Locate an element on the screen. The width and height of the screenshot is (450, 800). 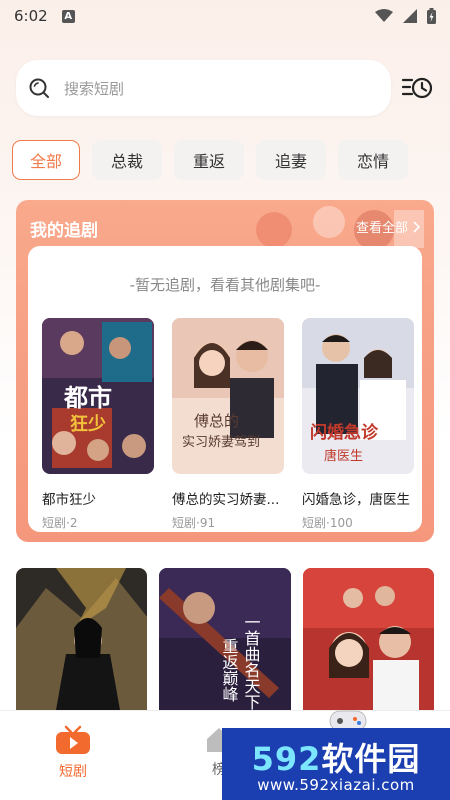
view-all-link: 查看全部 is located at coordinates (388, 226).